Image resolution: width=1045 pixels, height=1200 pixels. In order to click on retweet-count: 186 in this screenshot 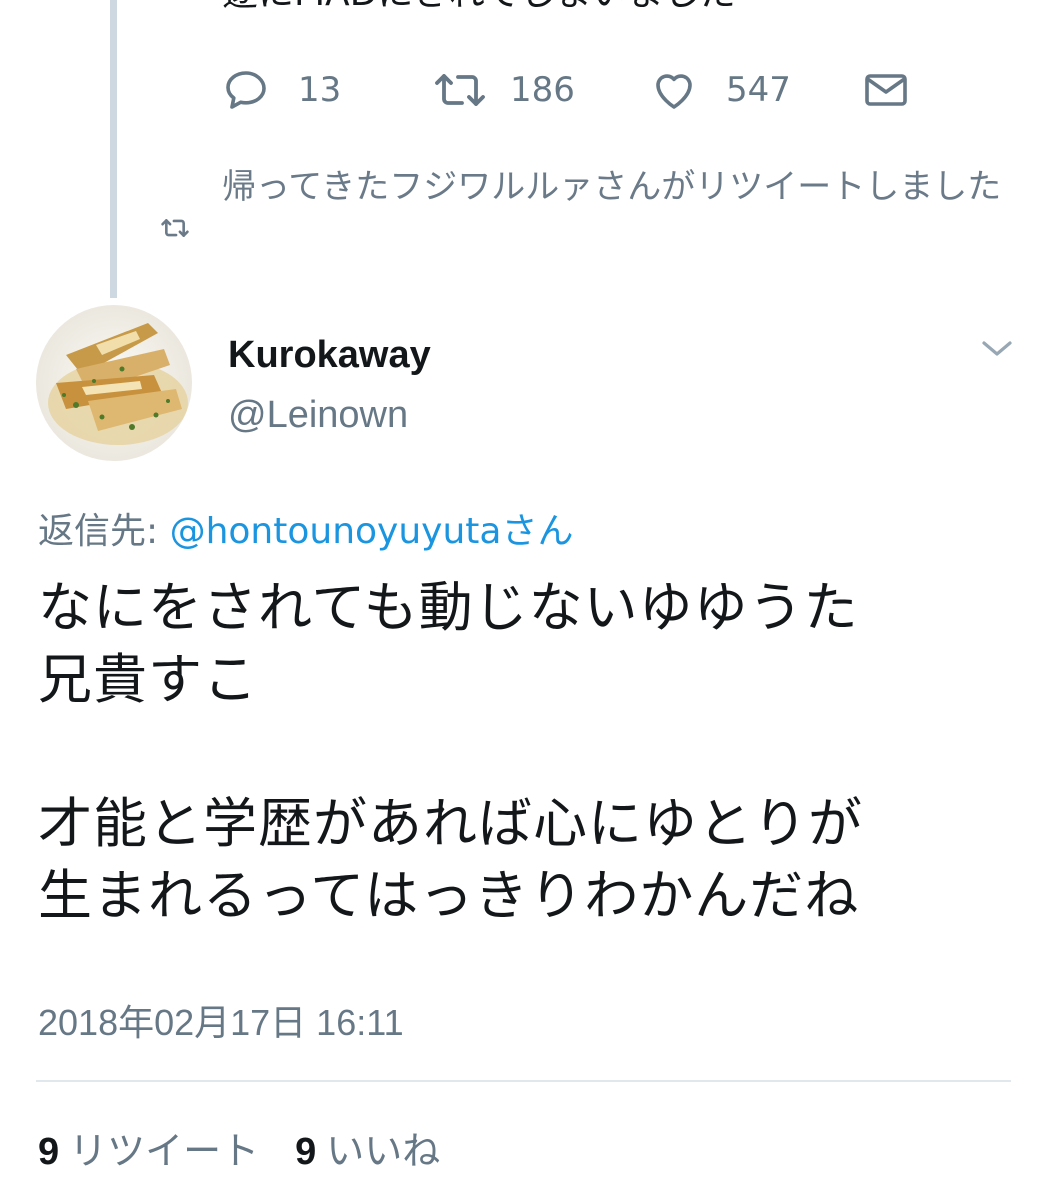, I will do `click(542, 90)`.